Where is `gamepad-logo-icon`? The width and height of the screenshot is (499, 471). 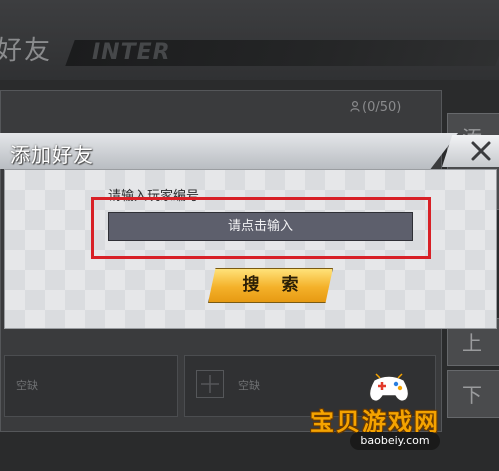 gamepad-logo-icon is located at coordinates (389, 388).